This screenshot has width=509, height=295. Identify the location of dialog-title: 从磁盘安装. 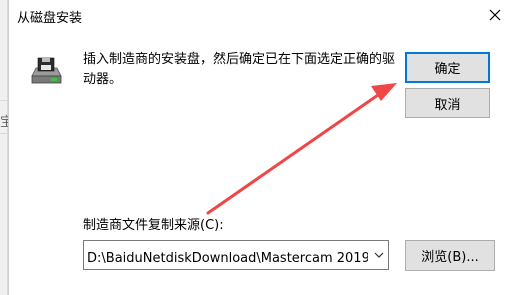
(50, 18).